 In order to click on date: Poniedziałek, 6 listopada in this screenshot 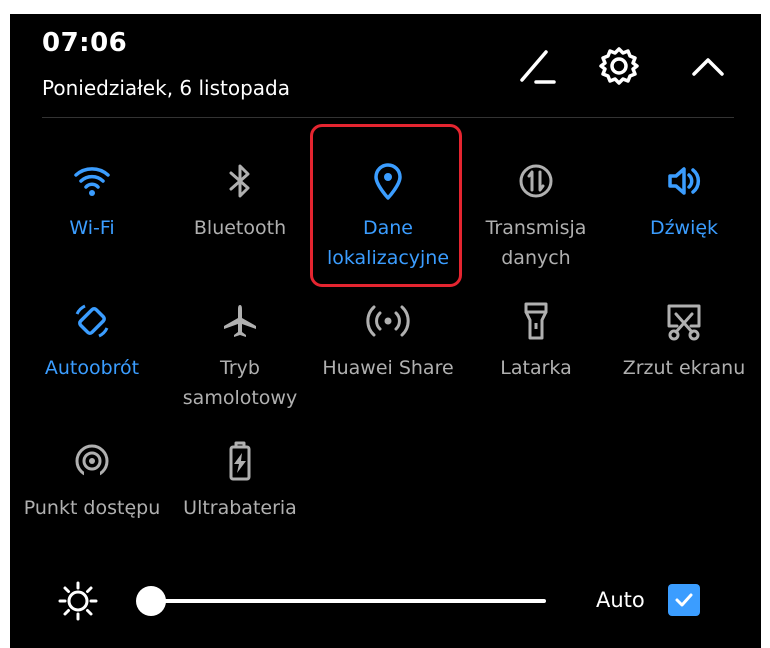, I will do `click(166, 88)`.